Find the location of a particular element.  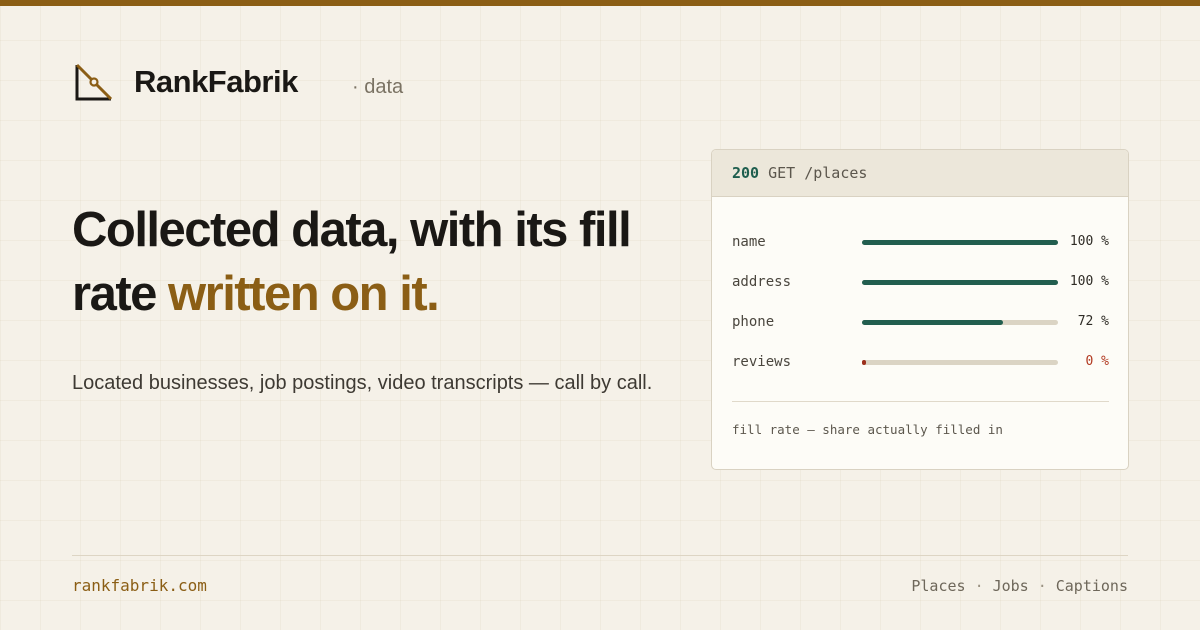

fill-percent: 72 % is located at coordinates (1093, 321).